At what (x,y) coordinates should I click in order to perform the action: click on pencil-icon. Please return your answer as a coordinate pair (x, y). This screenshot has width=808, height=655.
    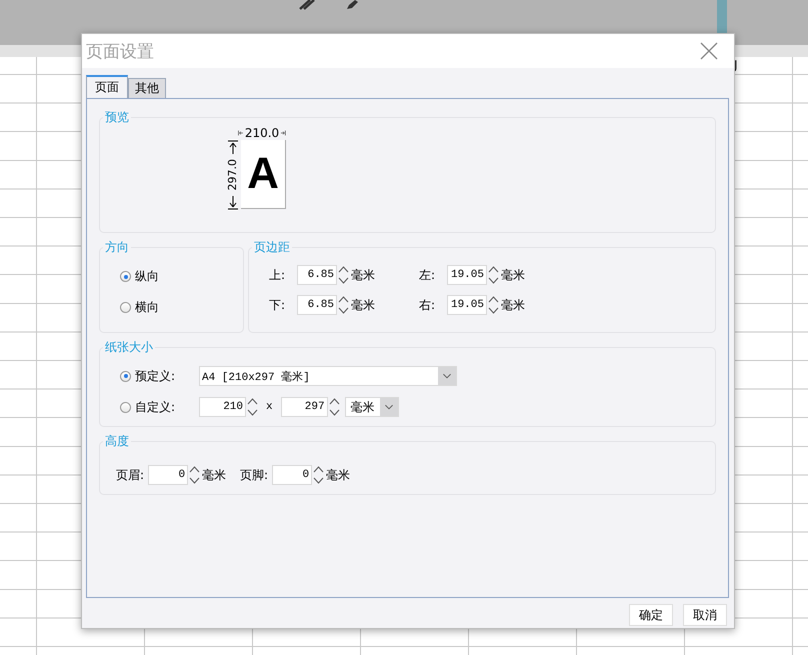
    Looking at the image, I should click on (353, 5).